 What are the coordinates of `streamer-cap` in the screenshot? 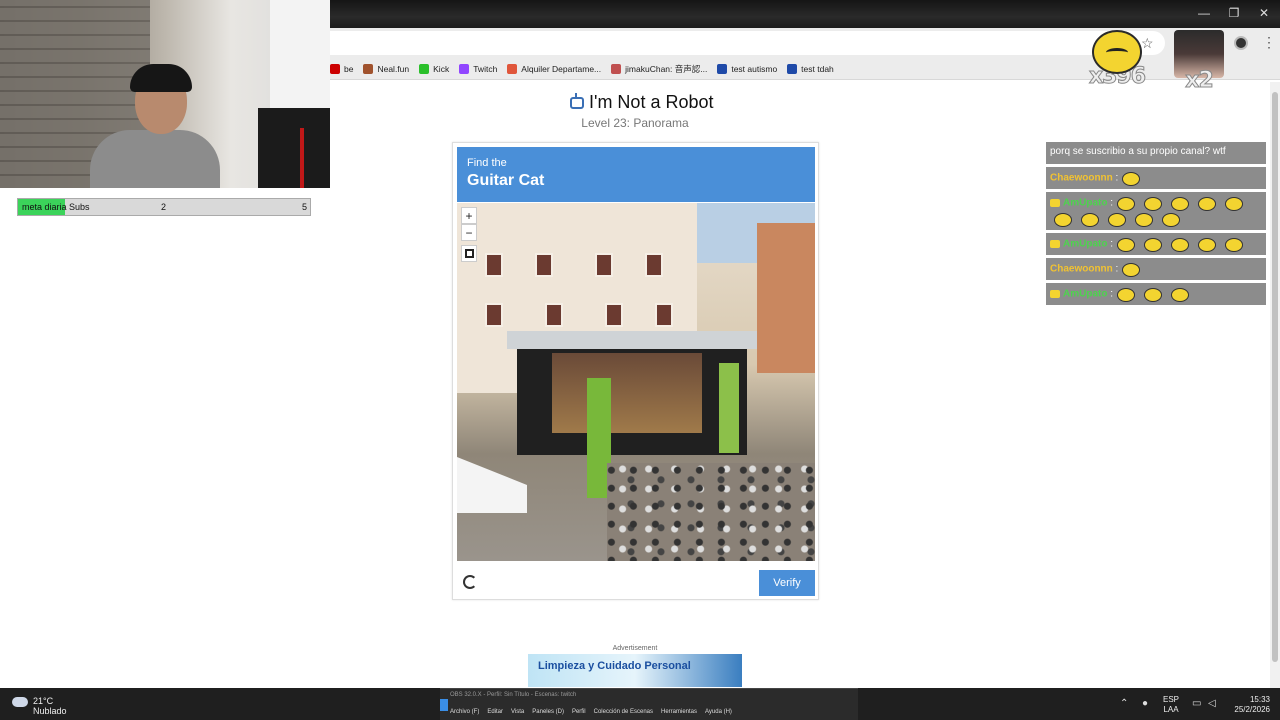 It's located at (161, 78).